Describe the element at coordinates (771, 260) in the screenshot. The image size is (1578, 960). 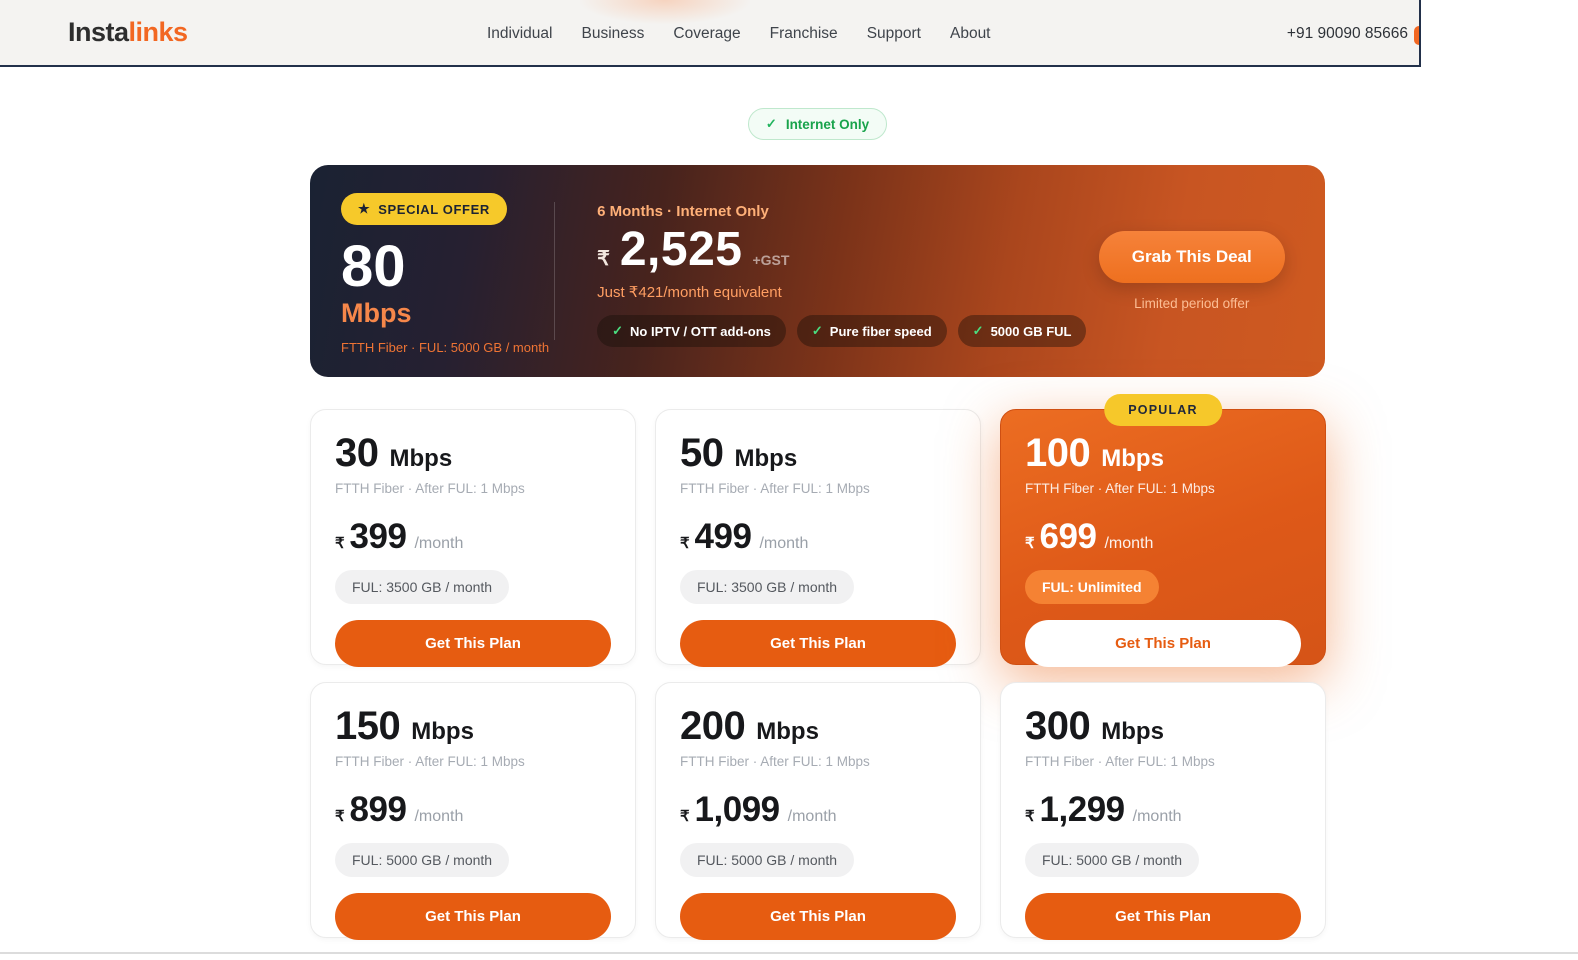
I see `offer-gst-note: +GST` at that location.